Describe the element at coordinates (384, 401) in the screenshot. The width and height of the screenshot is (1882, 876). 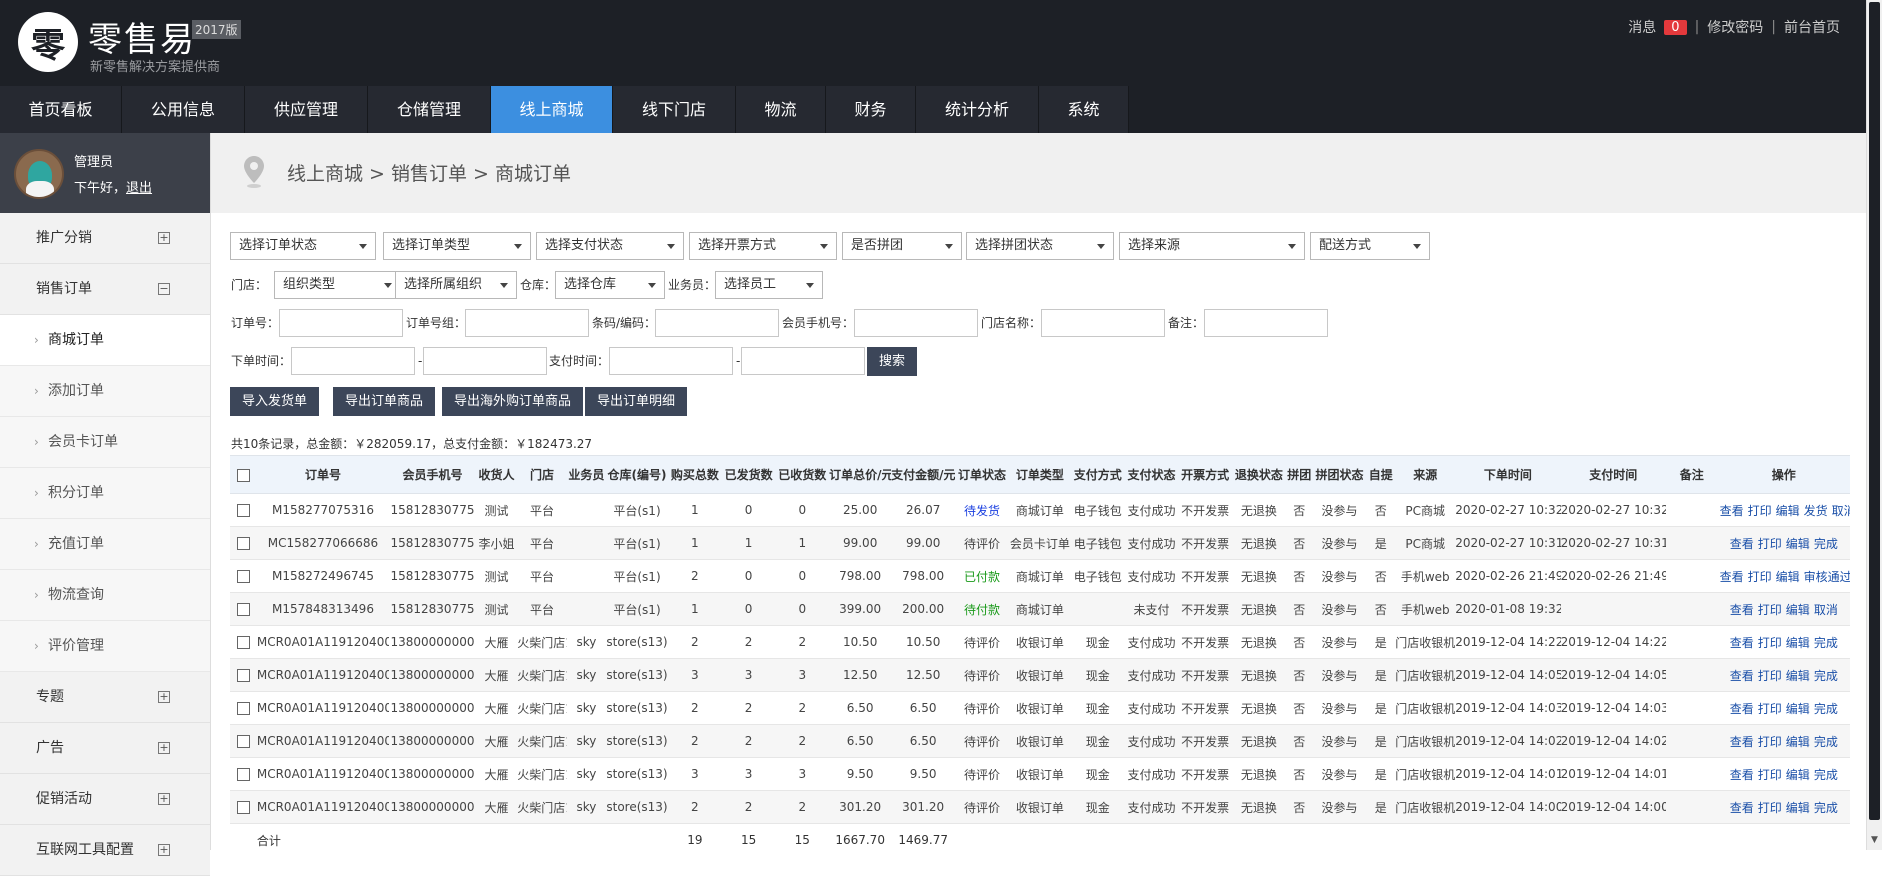
I see `export-order-goods-button: 导出订单商品` at that location.